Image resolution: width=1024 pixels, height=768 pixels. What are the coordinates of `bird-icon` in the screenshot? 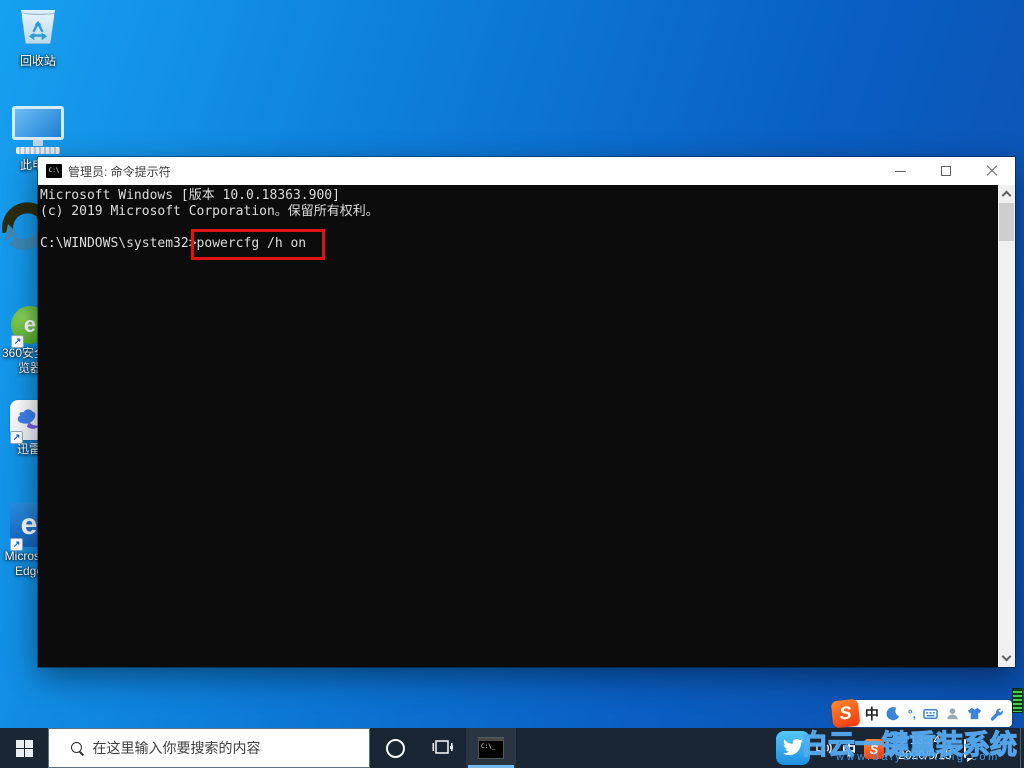 It's located at (793, 747).